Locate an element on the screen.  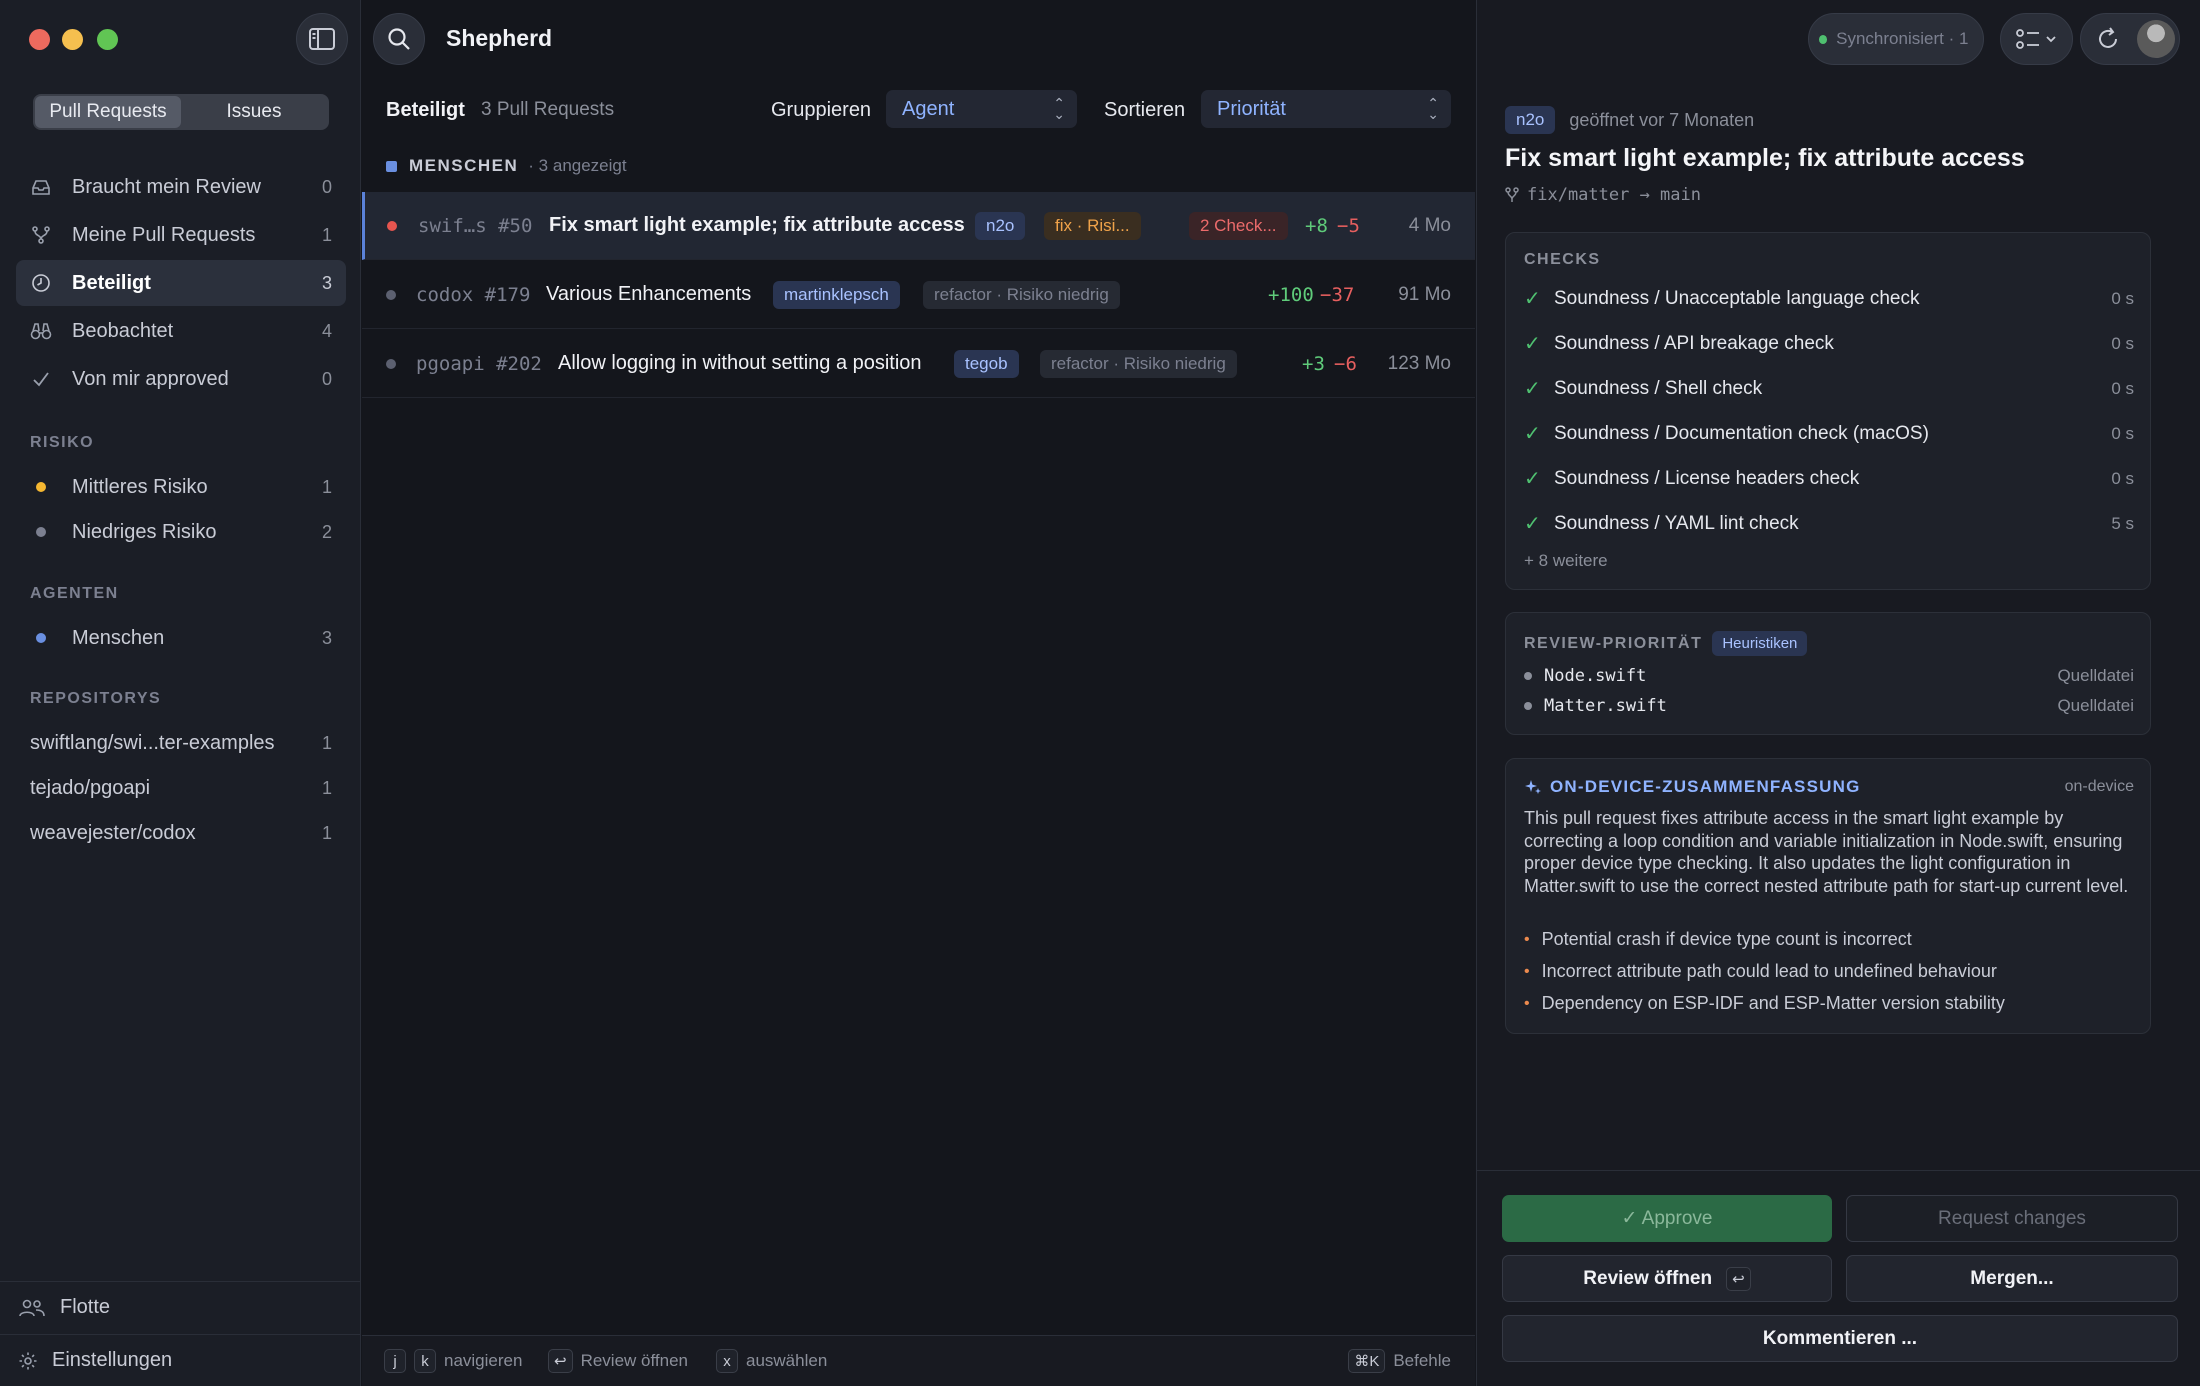
pr-deletions: −37 is located at coordinates (1337, 294).